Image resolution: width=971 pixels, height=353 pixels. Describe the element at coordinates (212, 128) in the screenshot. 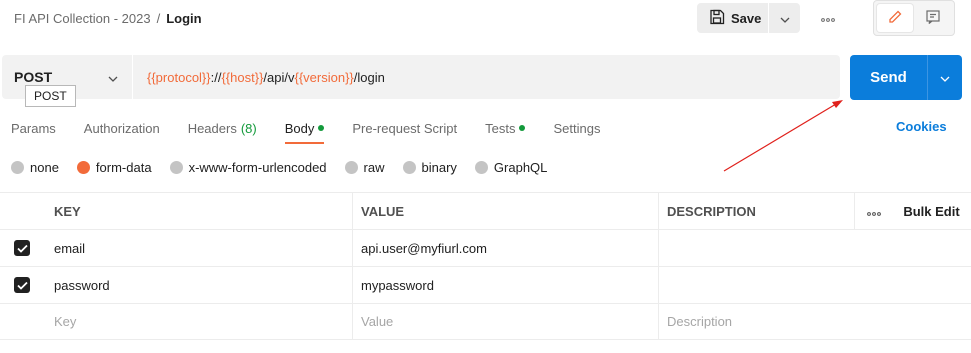

I see `tab-label: Headers` at that location.